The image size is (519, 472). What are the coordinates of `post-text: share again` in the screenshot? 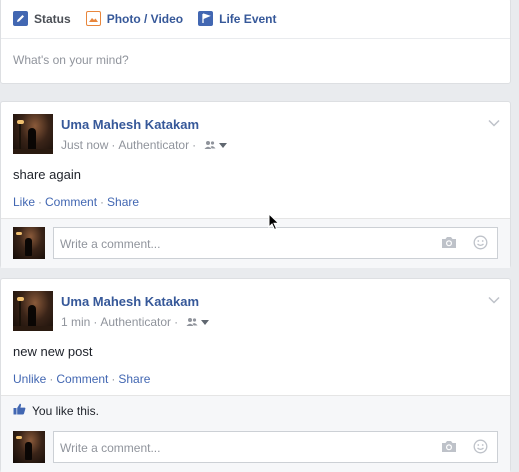 It's located at (47, 174).